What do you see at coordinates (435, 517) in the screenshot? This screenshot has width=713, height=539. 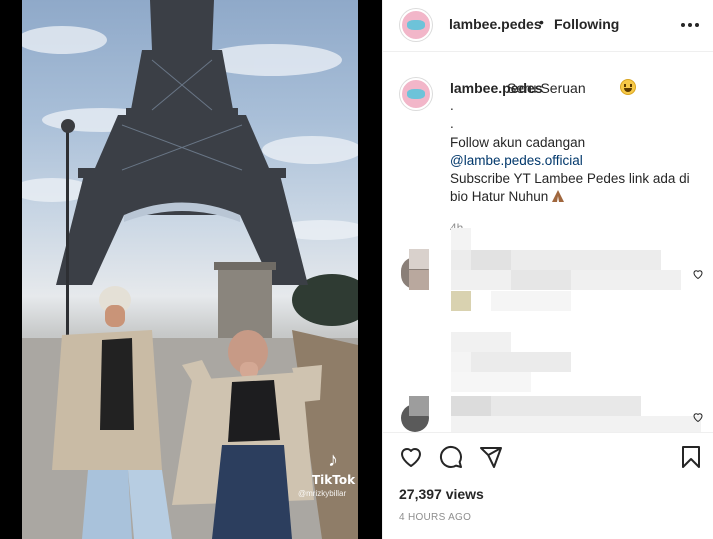 I see `post-timestamp: 4 HOURS AGO` at bounding box center [435, 517].